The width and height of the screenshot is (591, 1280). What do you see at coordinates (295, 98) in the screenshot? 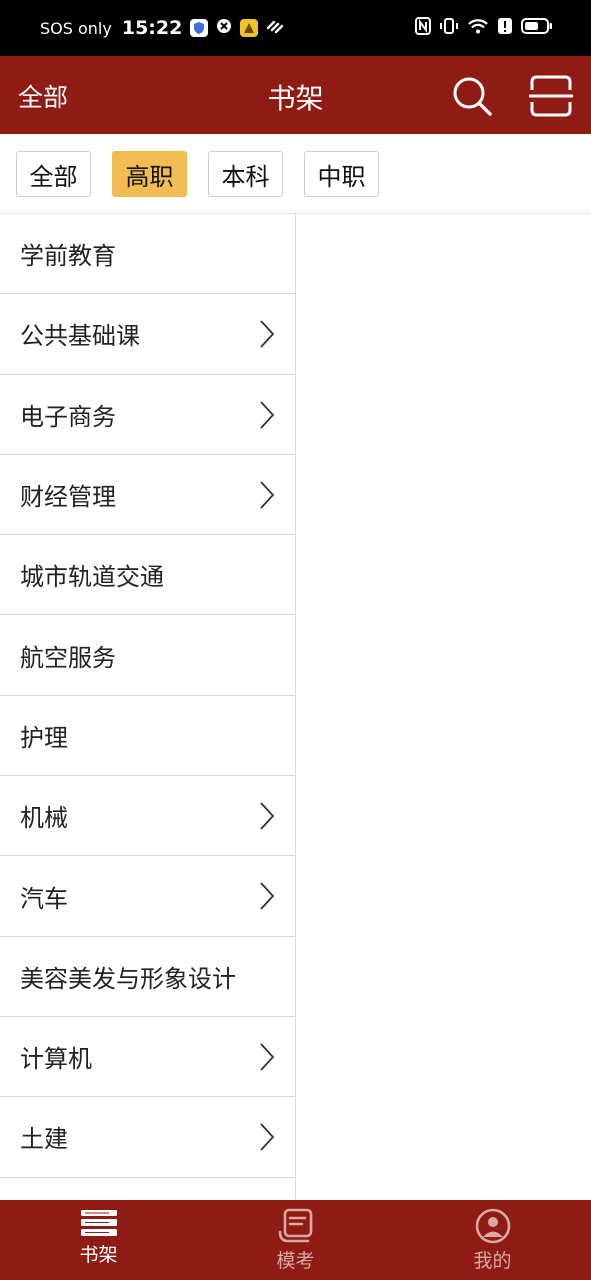
I see `page-title: 书架` at bounding box center [295, 98].